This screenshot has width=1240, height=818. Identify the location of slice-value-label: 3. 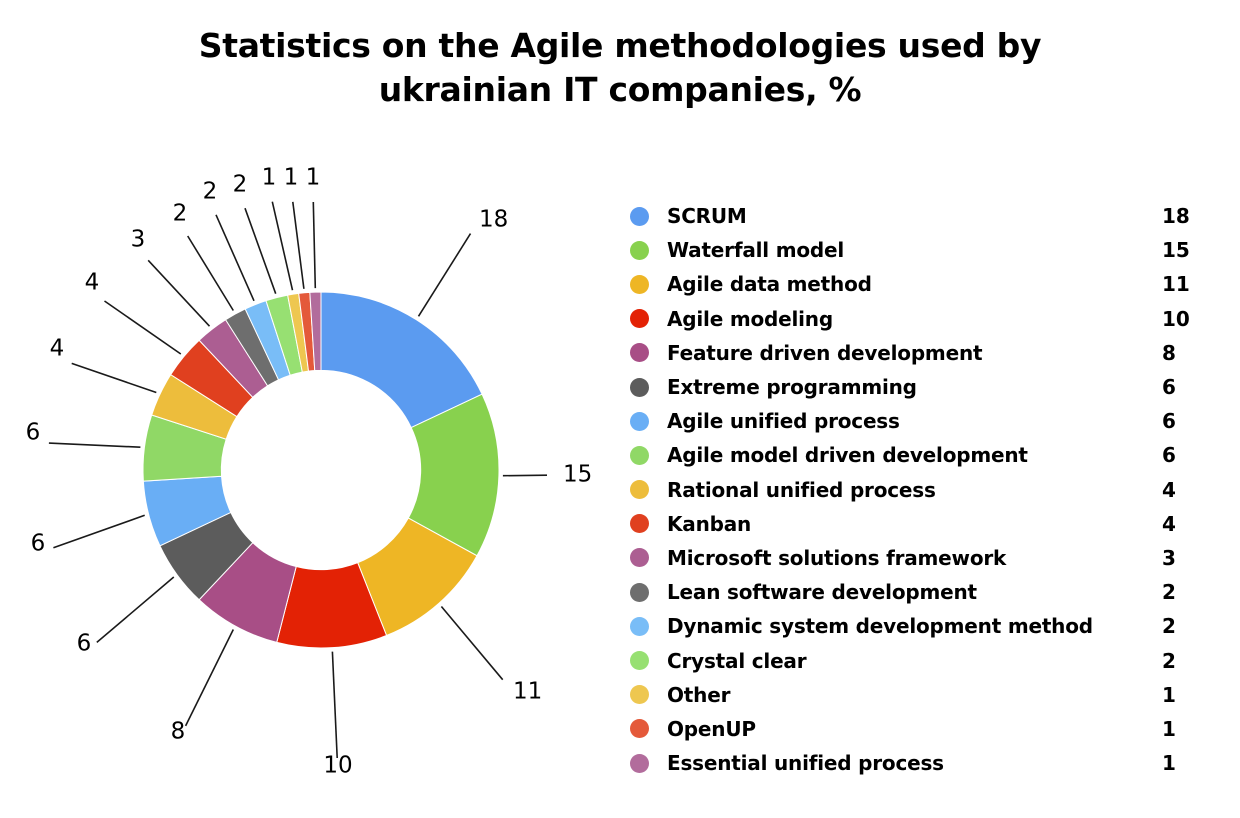
(138, 240).